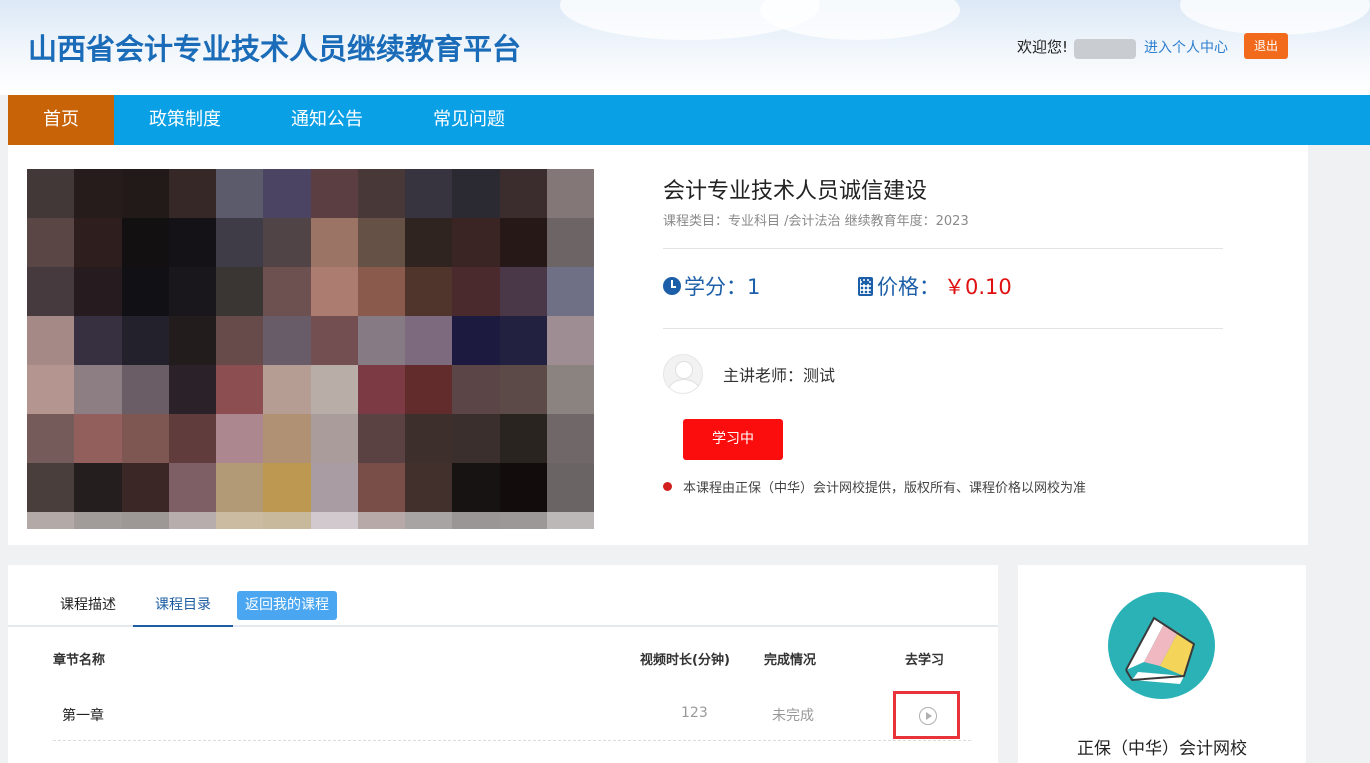 The image size is (1370, 763). What do you see at coordinates (469, 120) in the screenshot?
I see `nav-item-faq: 常见问题` at bounding box center [469, 120].